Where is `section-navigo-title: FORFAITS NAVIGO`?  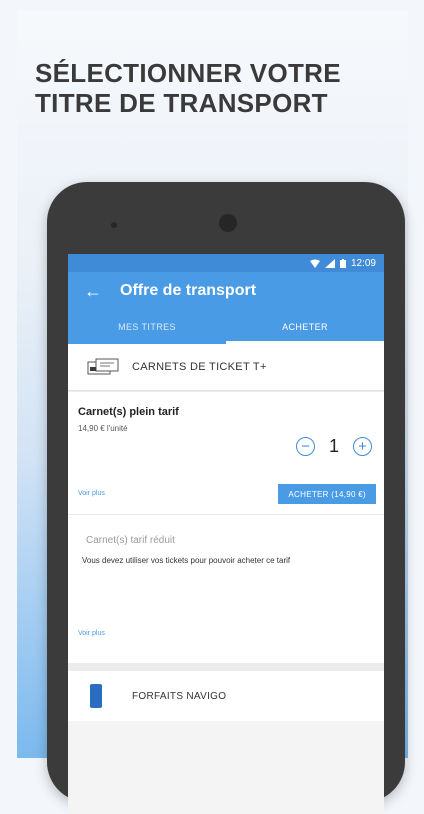 section-navigo-title: FORFAITS NAVIGO is located at coordinates (179, 696).